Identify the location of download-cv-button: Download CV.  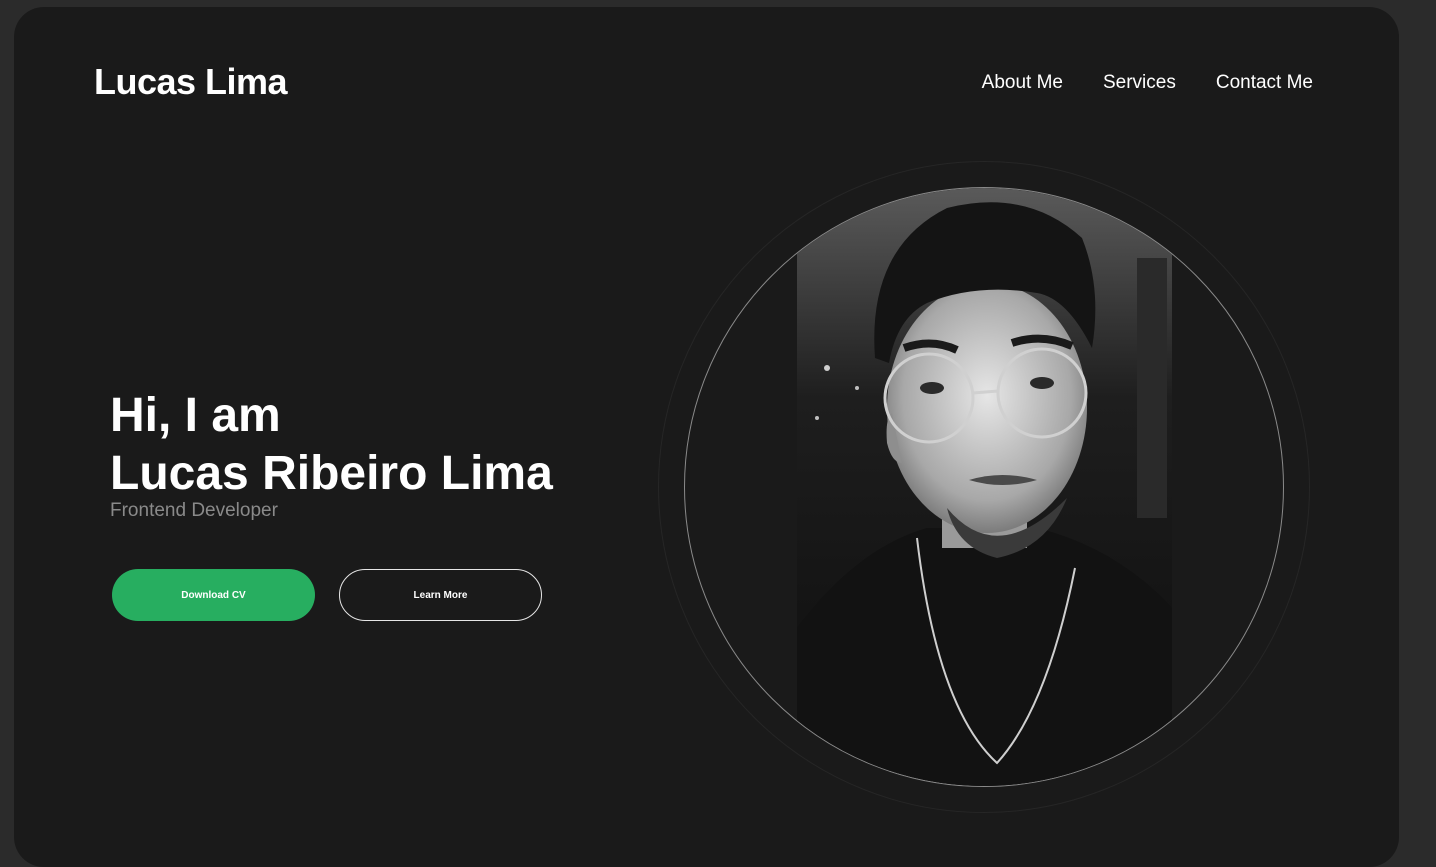
(213, 595).